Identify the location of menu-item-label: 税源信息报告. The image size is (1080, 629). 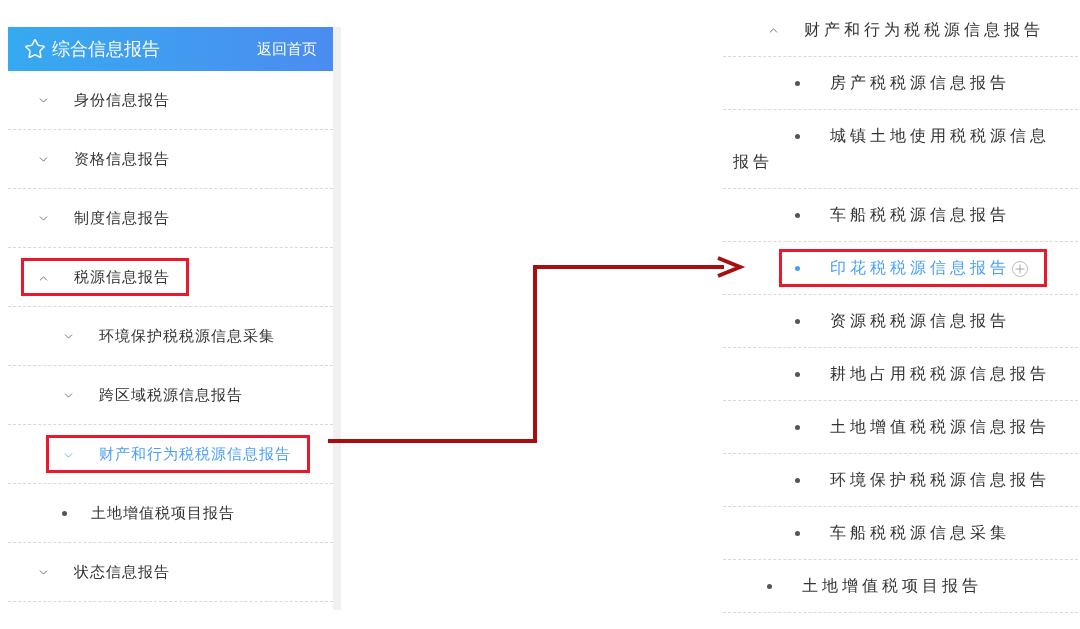
(122, 276).